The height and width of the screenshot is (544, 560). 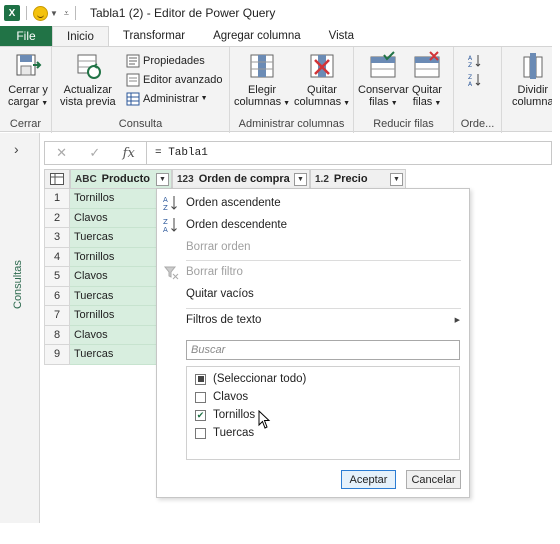 I want to click on column-header-label: Producto, so click(x=125, y=179).